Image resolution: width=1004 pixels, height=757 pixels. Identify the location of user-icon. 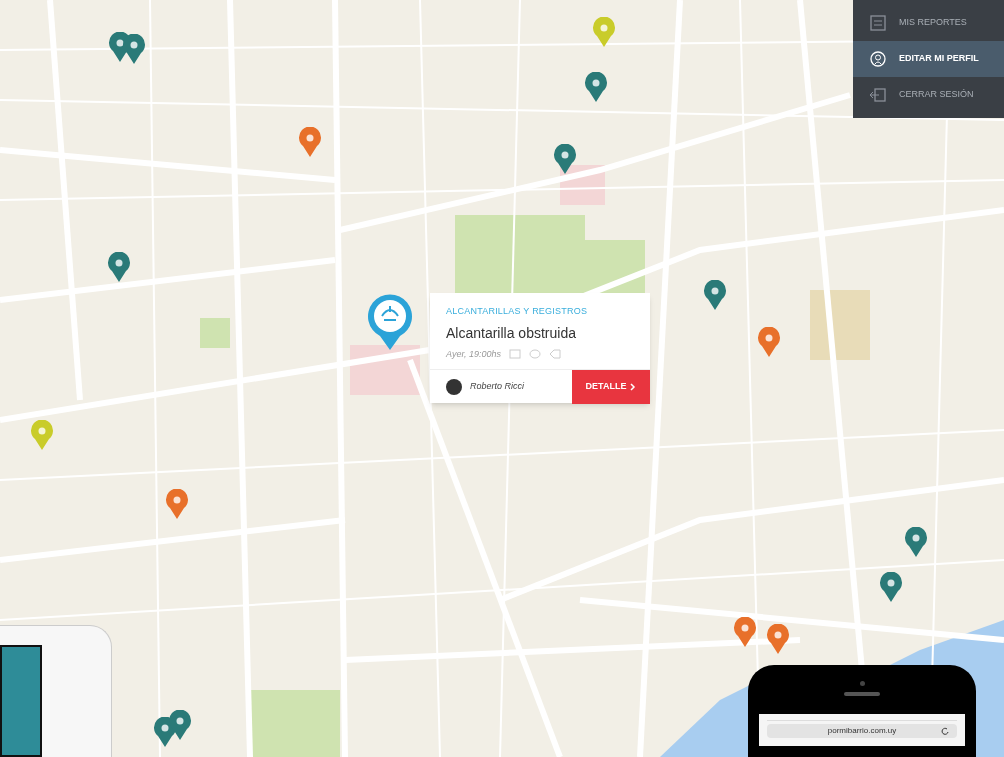
(878, 59).